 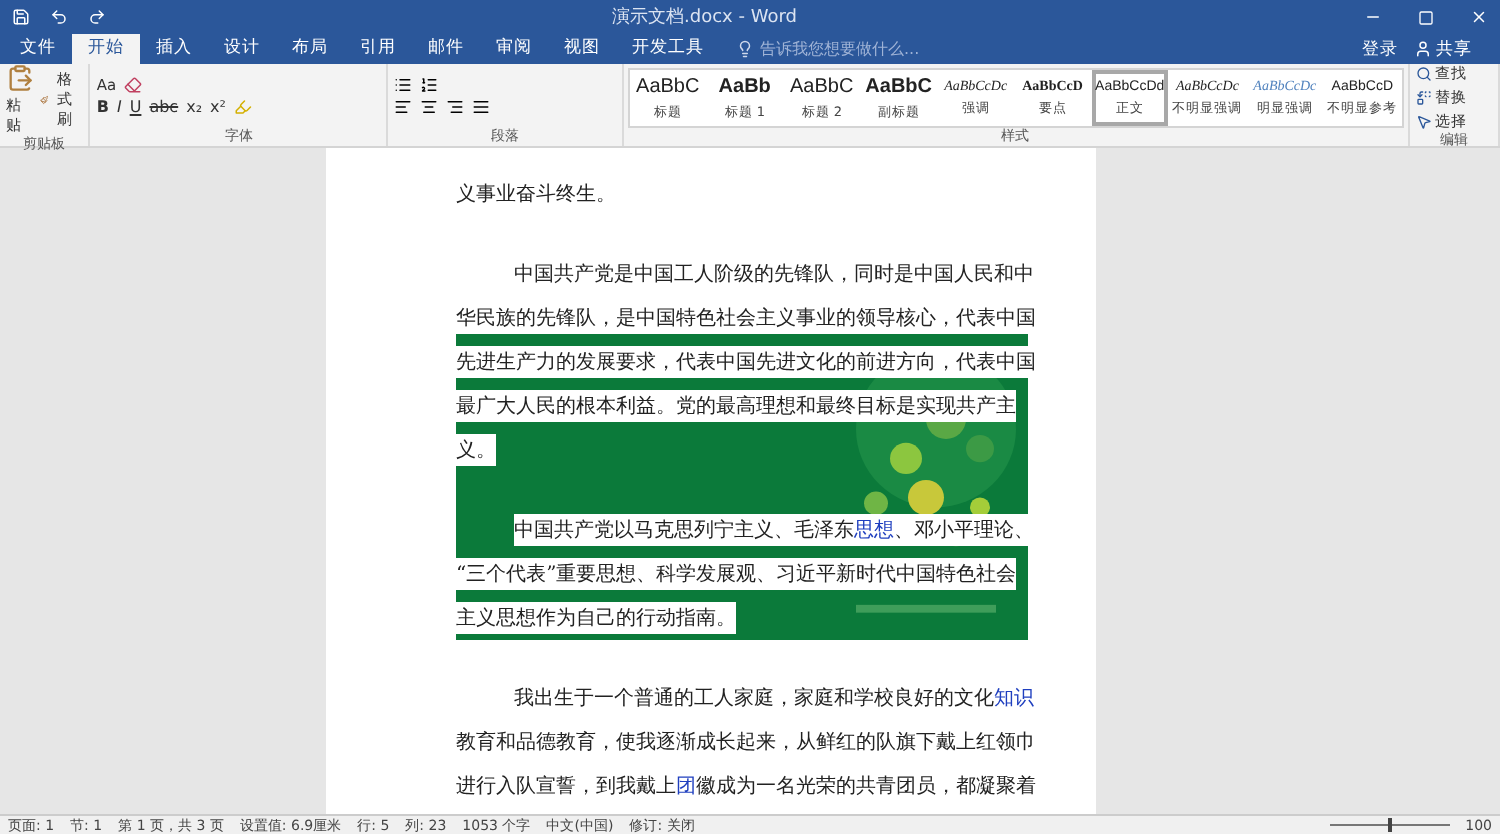 What do you see at coordinates (514, 49) in the screenshot?
I see `ribbon-tab: 审阅` at bounding box center [514, 49].